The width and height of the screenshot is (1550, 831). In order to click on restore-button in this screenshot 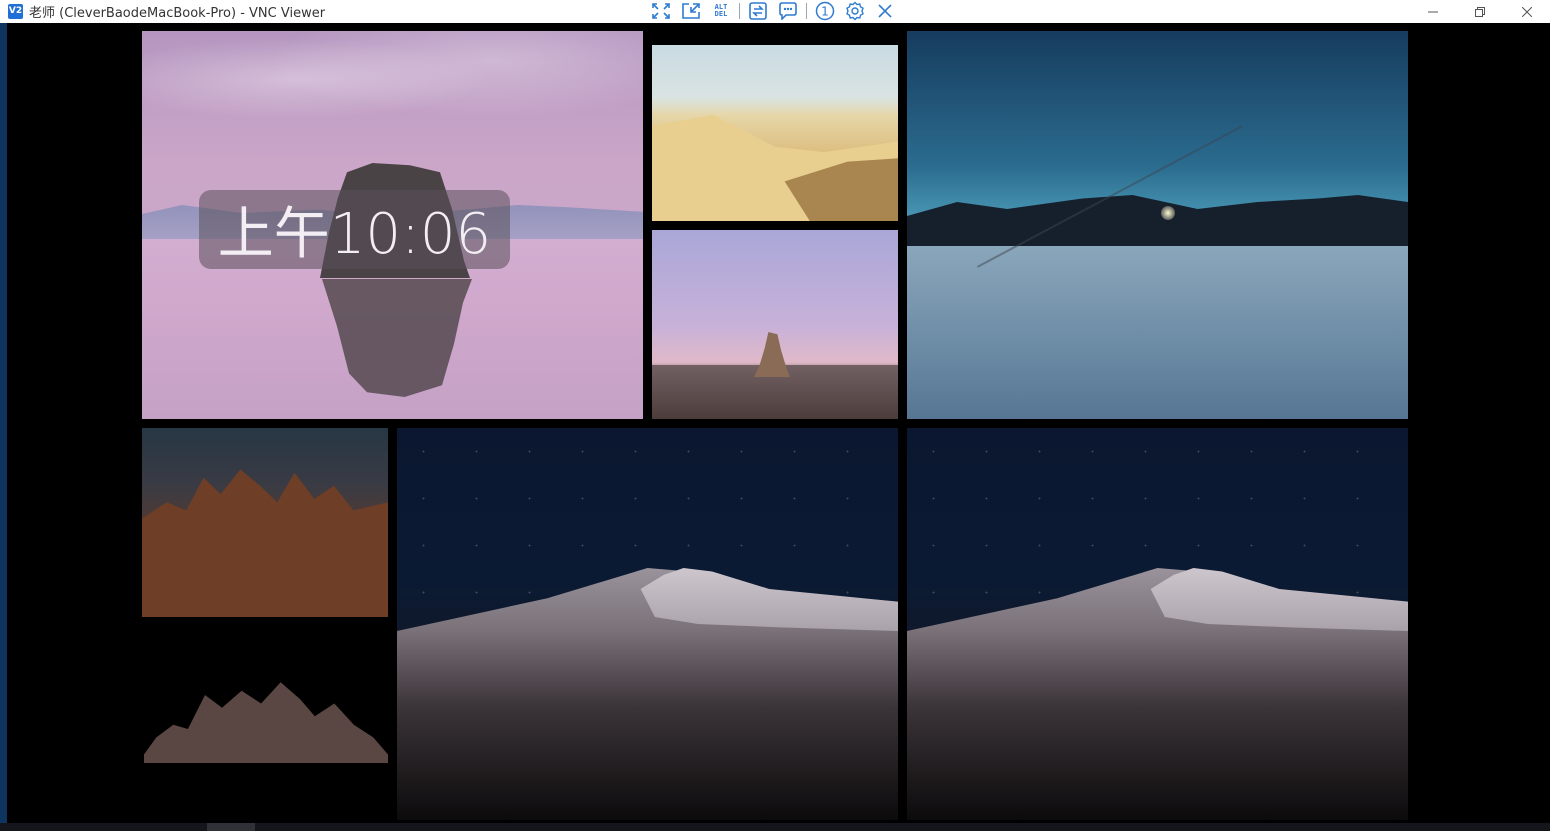, I will do `click(1479, 11)`.